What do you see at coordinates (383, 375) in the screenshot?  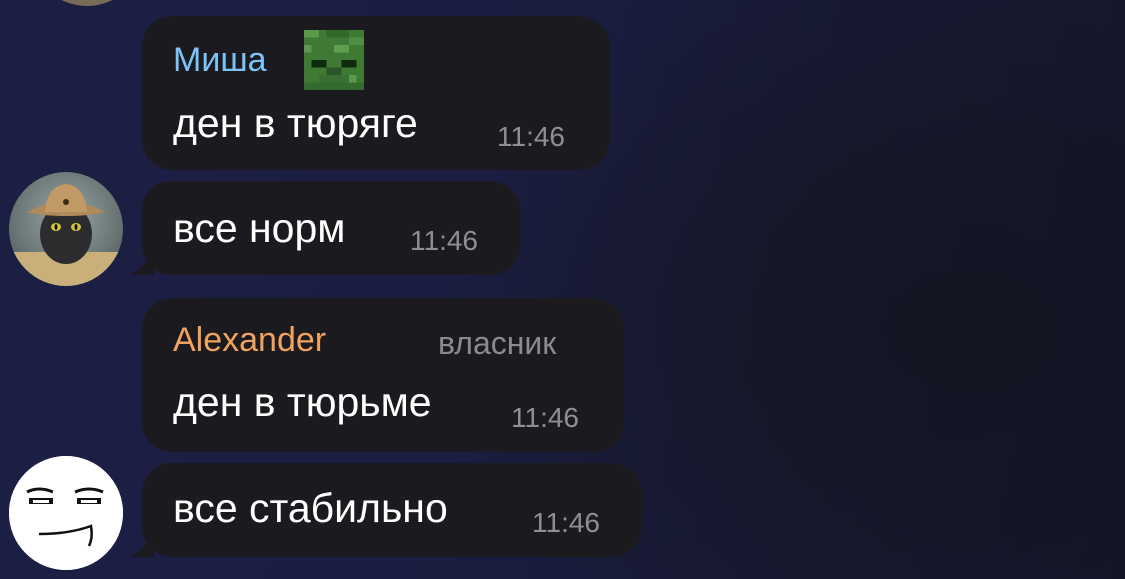 I see `message-bubble: Alexander власник ден в тюрьме 11:46` at bounding box center [383, 375].